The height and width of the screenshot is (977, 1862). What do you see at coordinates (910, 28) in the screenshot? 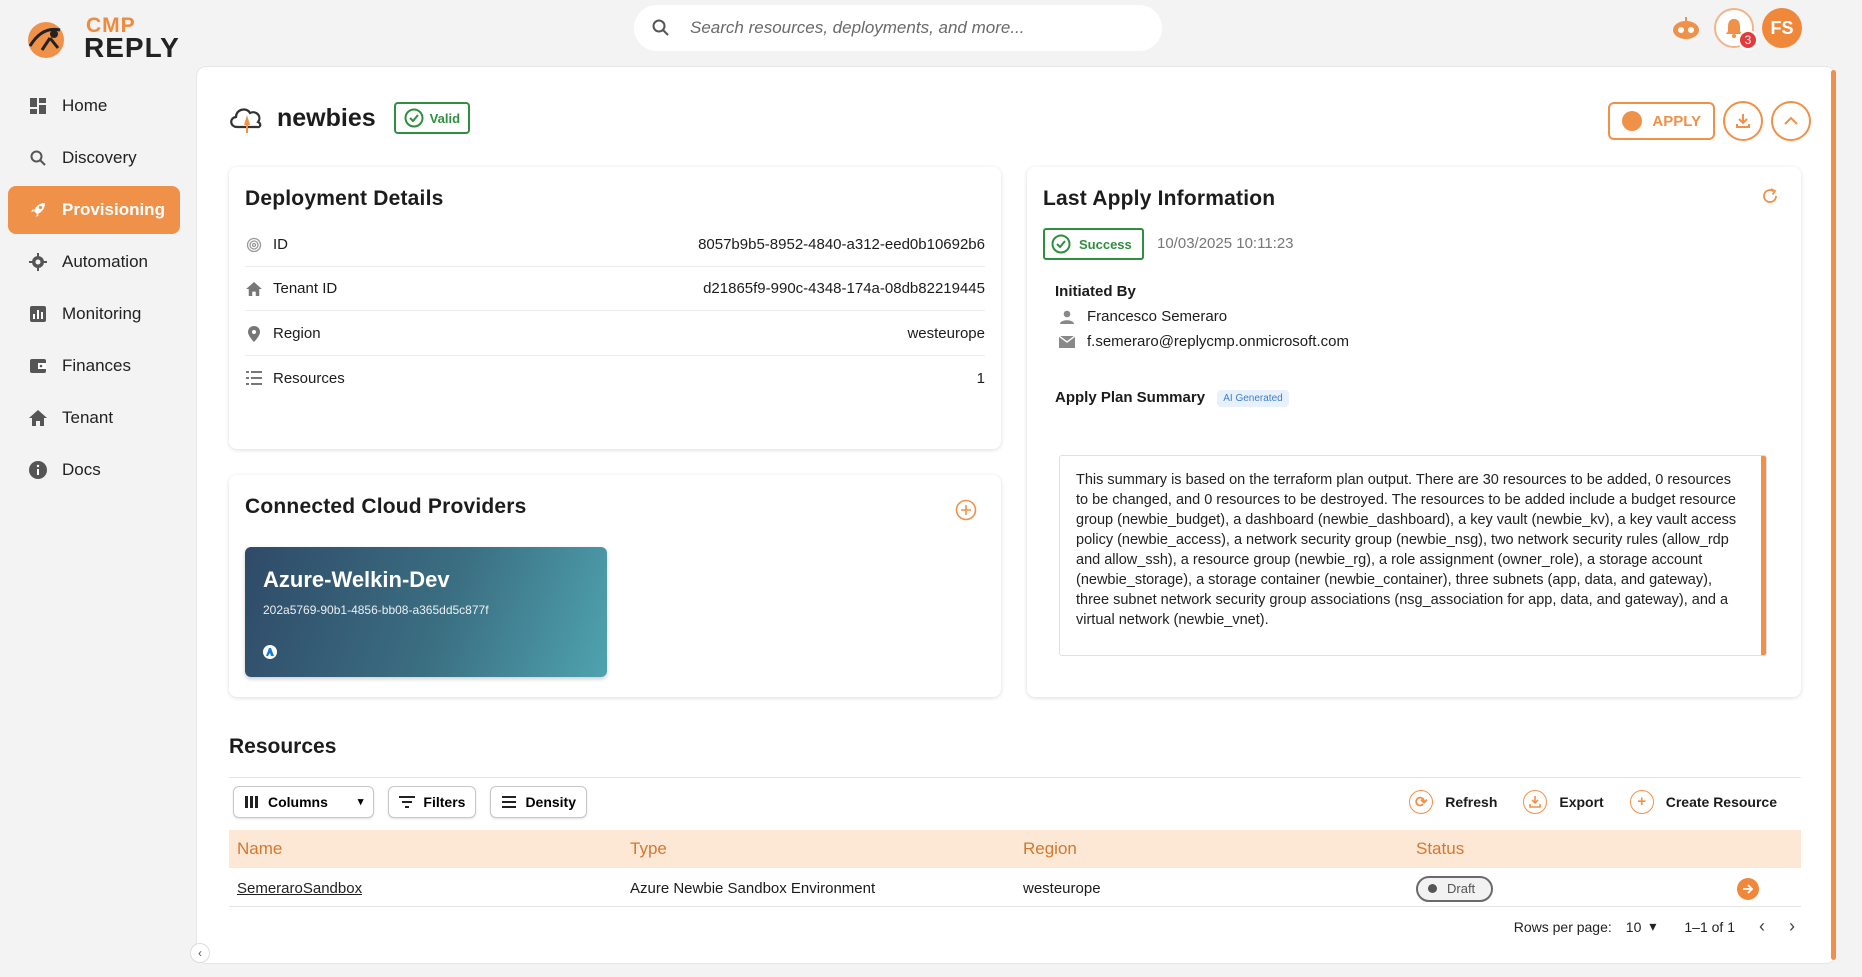
I see `search-input` at bounding box center [910, 28].